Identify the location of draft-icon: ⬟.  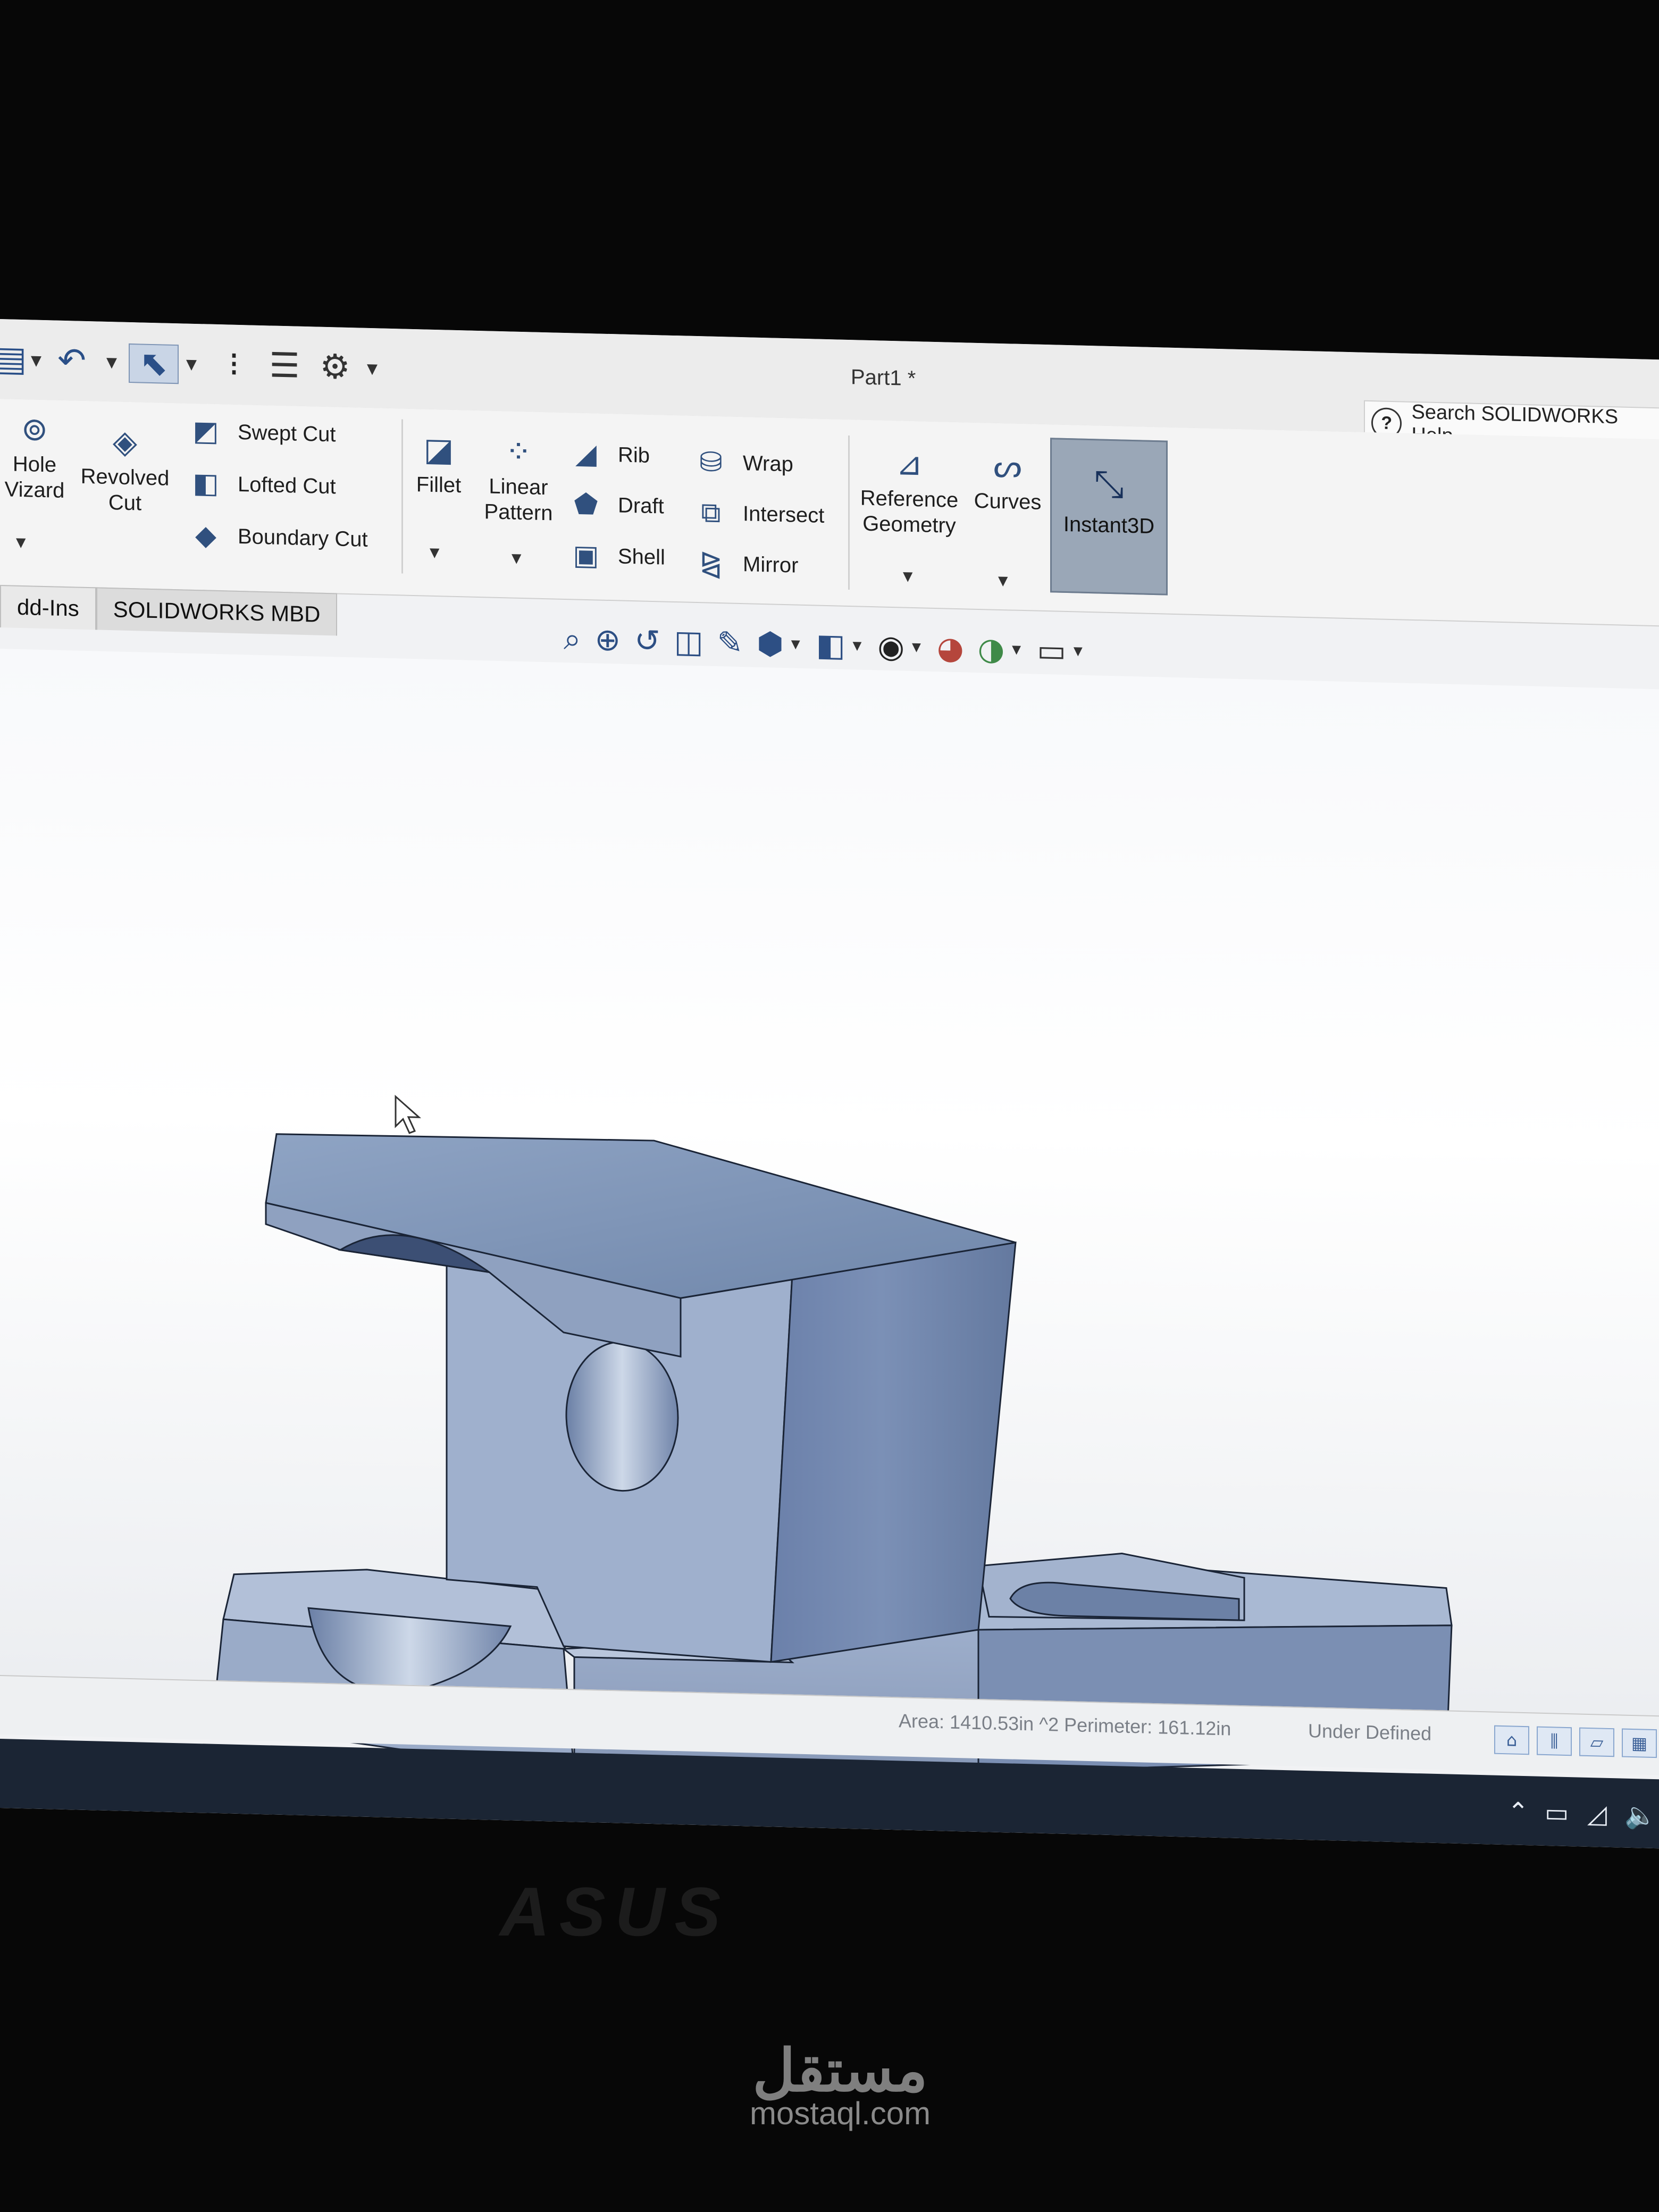
(586, 504).